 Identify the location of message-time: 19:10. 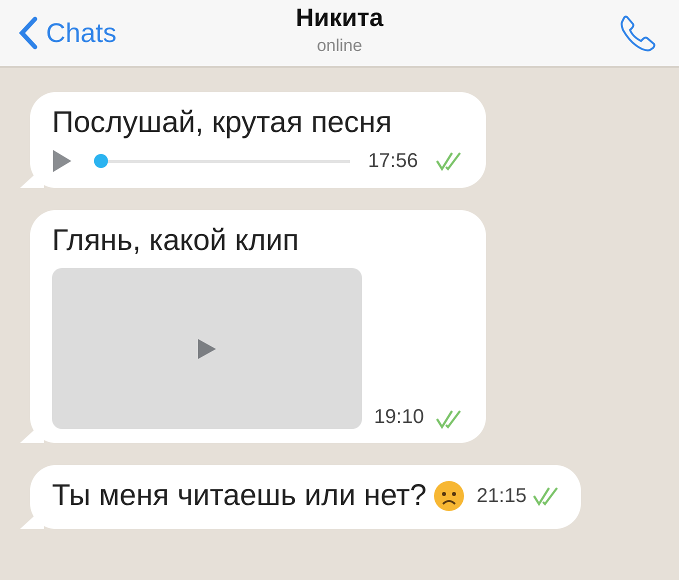
(399, 417).